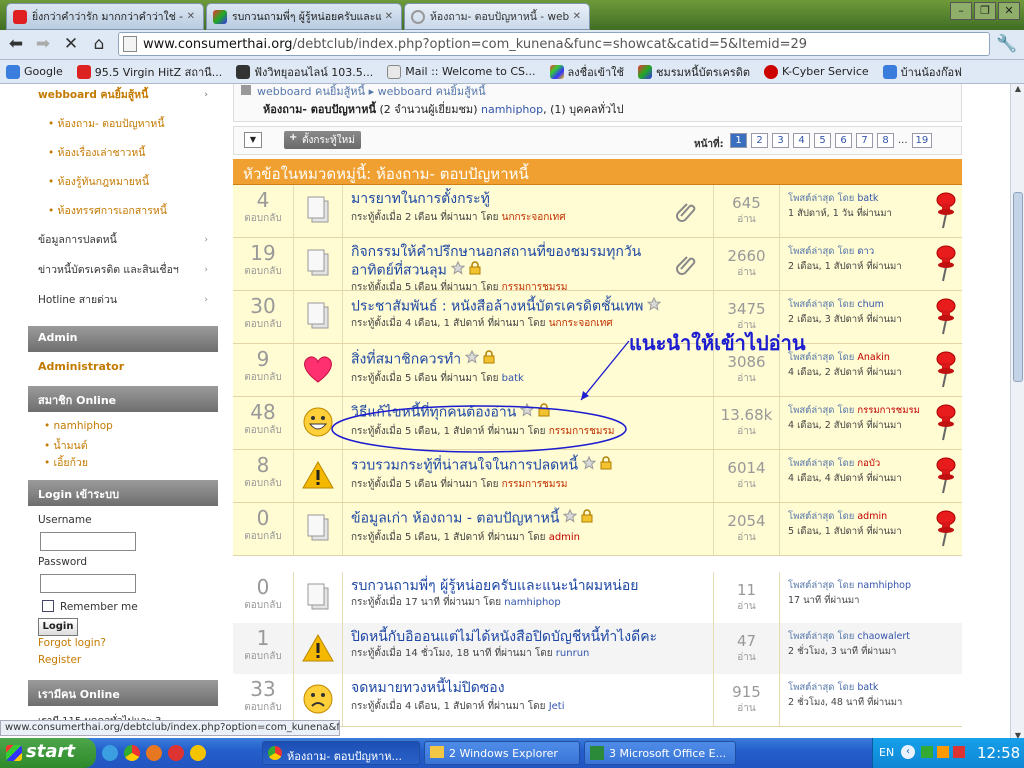  Describe the element at coordinates (780, 140) in the screenshot. I see `page-link: 3` at that location.